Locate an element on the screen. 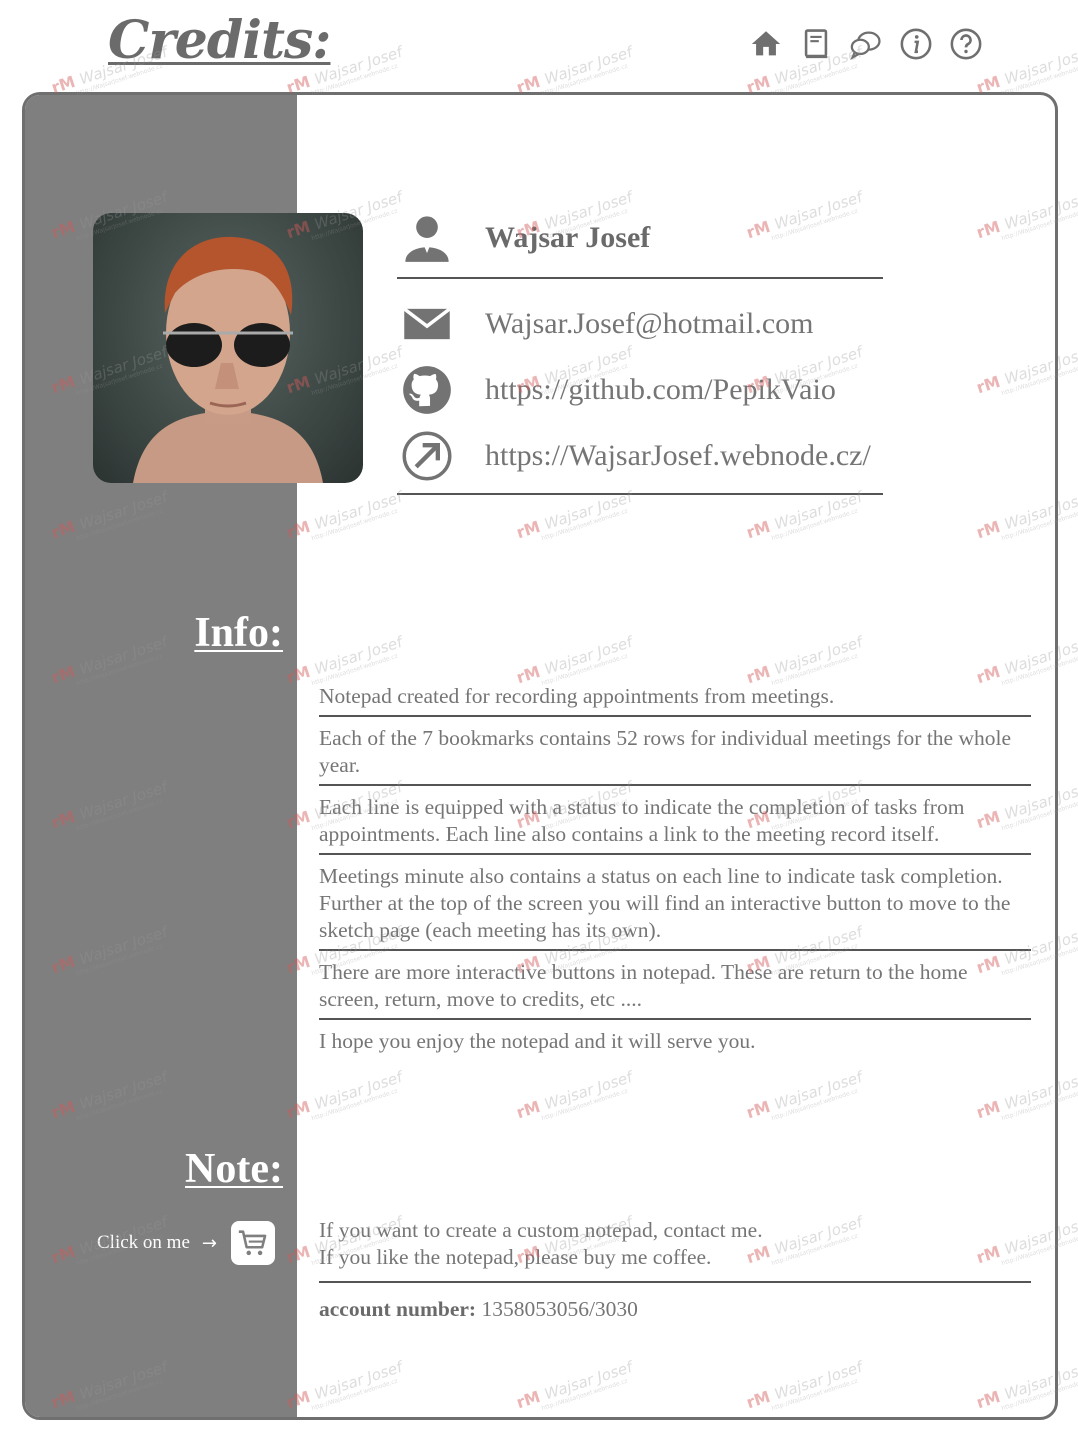 The image size is (1078, 1438). click-me-label: Click on me is located at coordinates (143, 1242).